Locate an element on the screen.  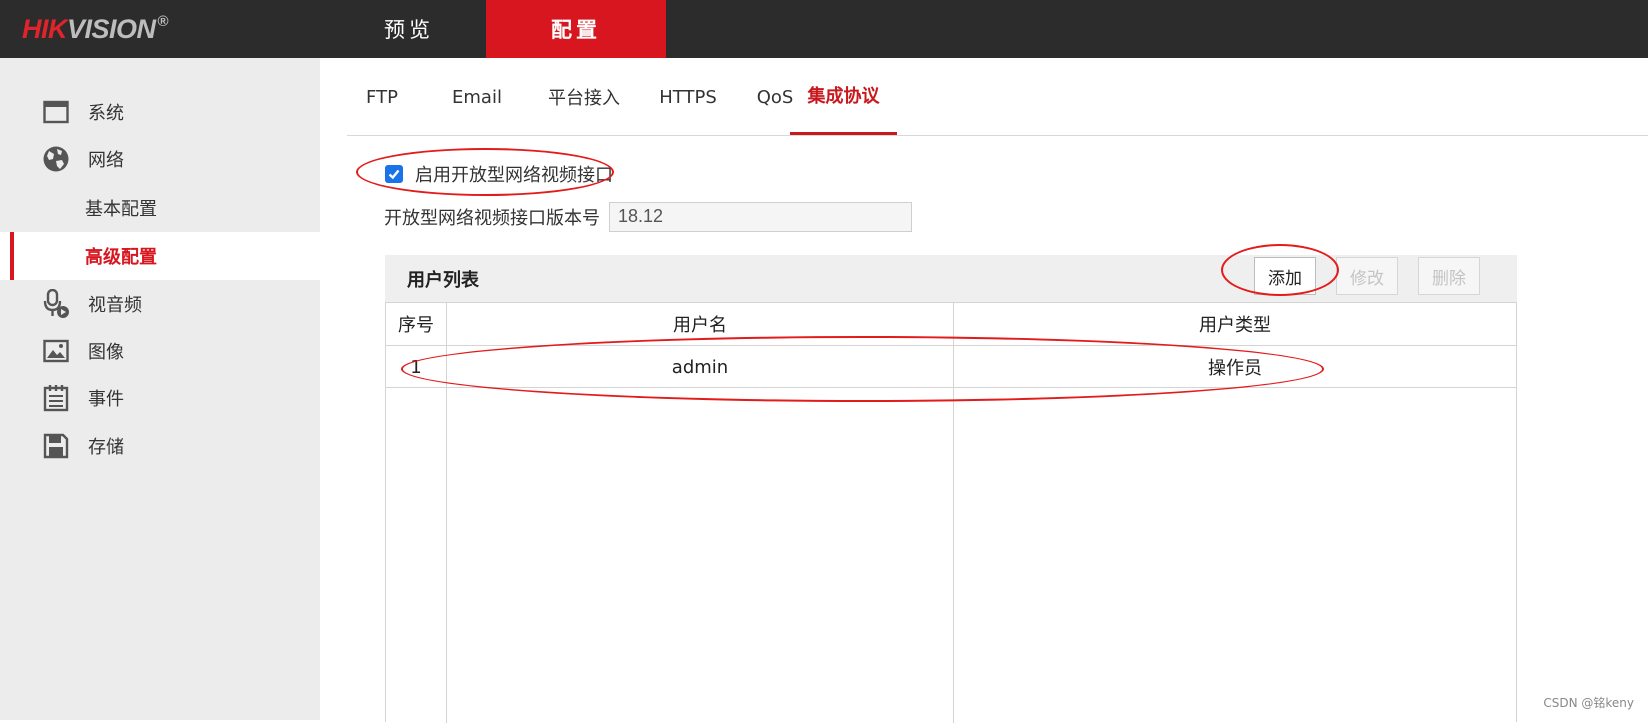
sidebar-item-label: 高级配置 is located at coordinates (121, 257).